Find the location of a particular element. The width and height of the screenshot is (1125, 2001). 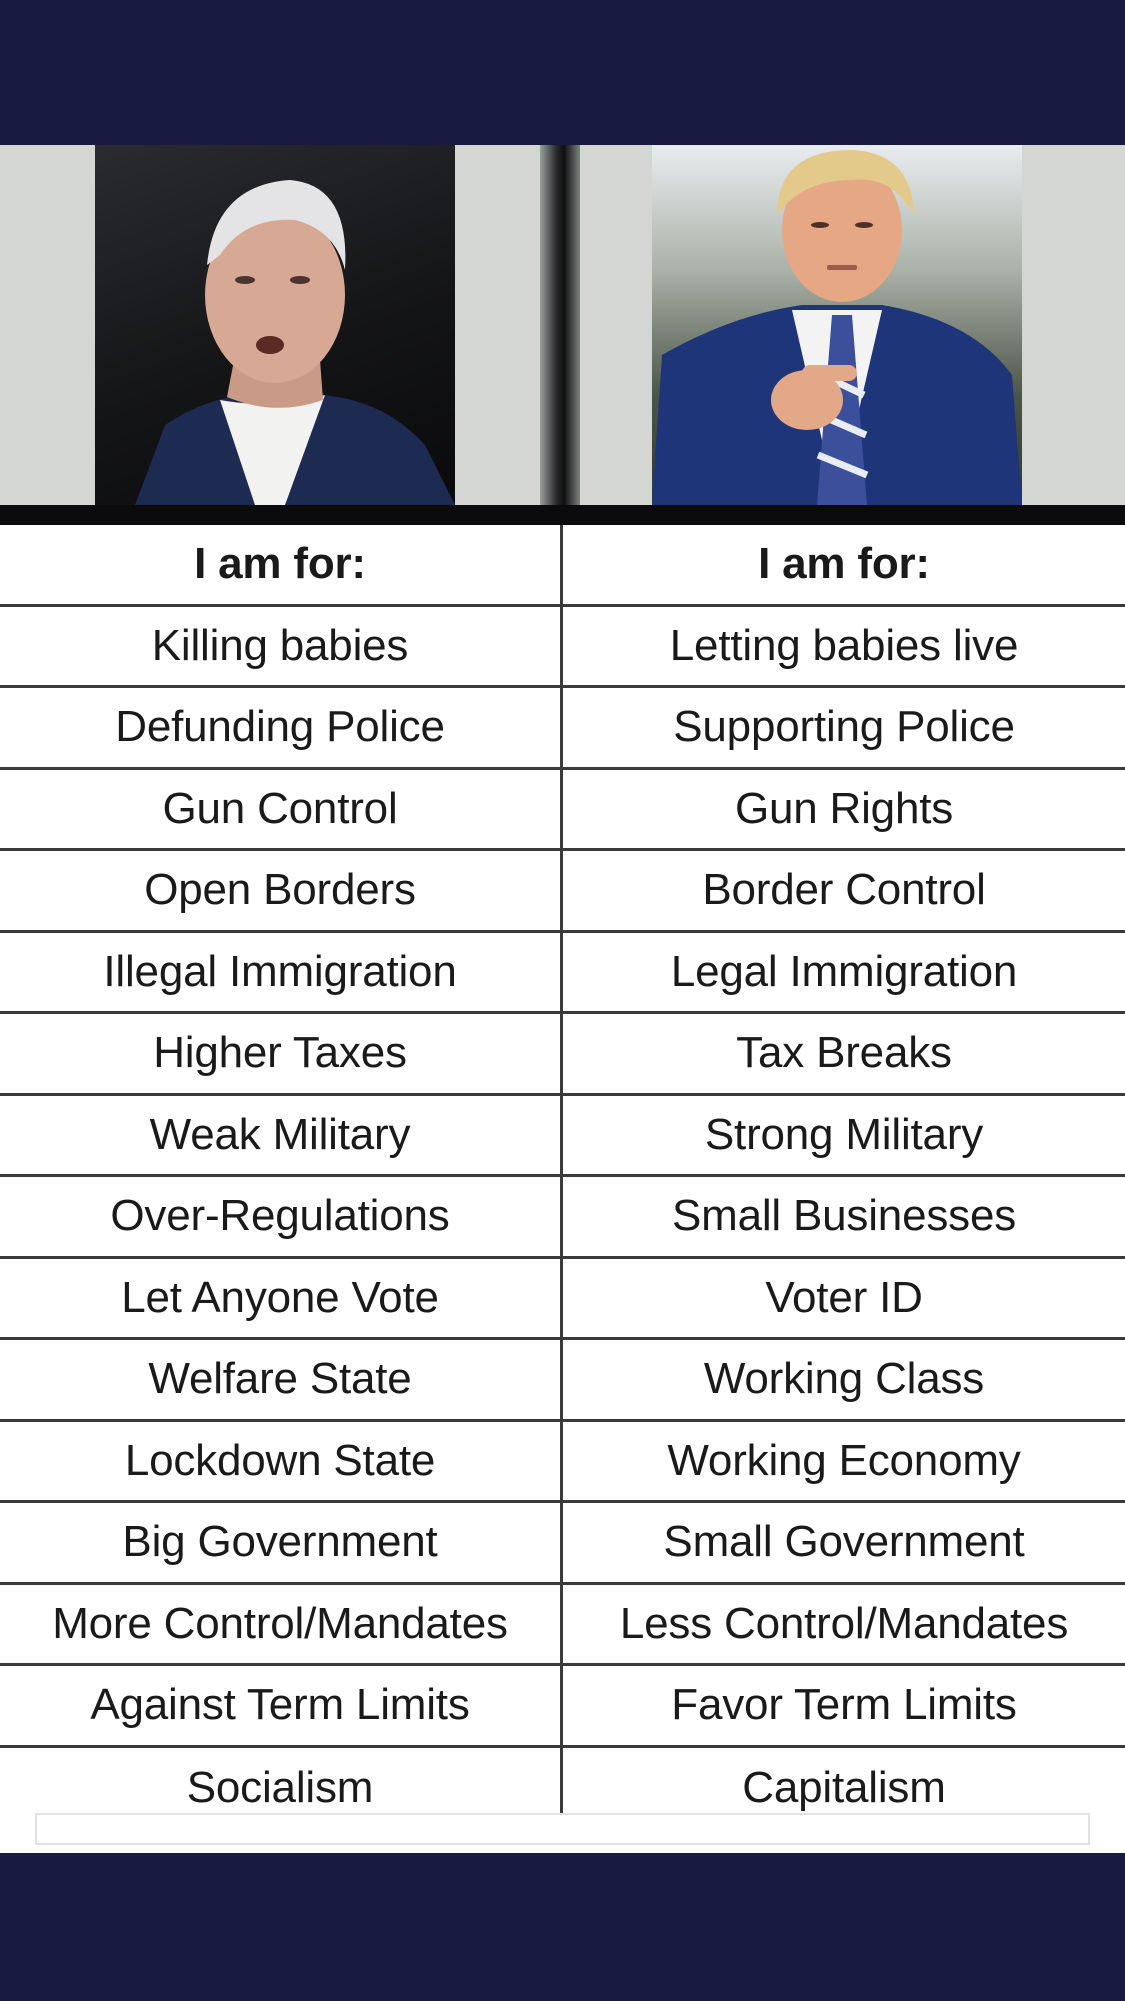

right-column-cell: Small Businesses is located at coordinates (844, 1216).